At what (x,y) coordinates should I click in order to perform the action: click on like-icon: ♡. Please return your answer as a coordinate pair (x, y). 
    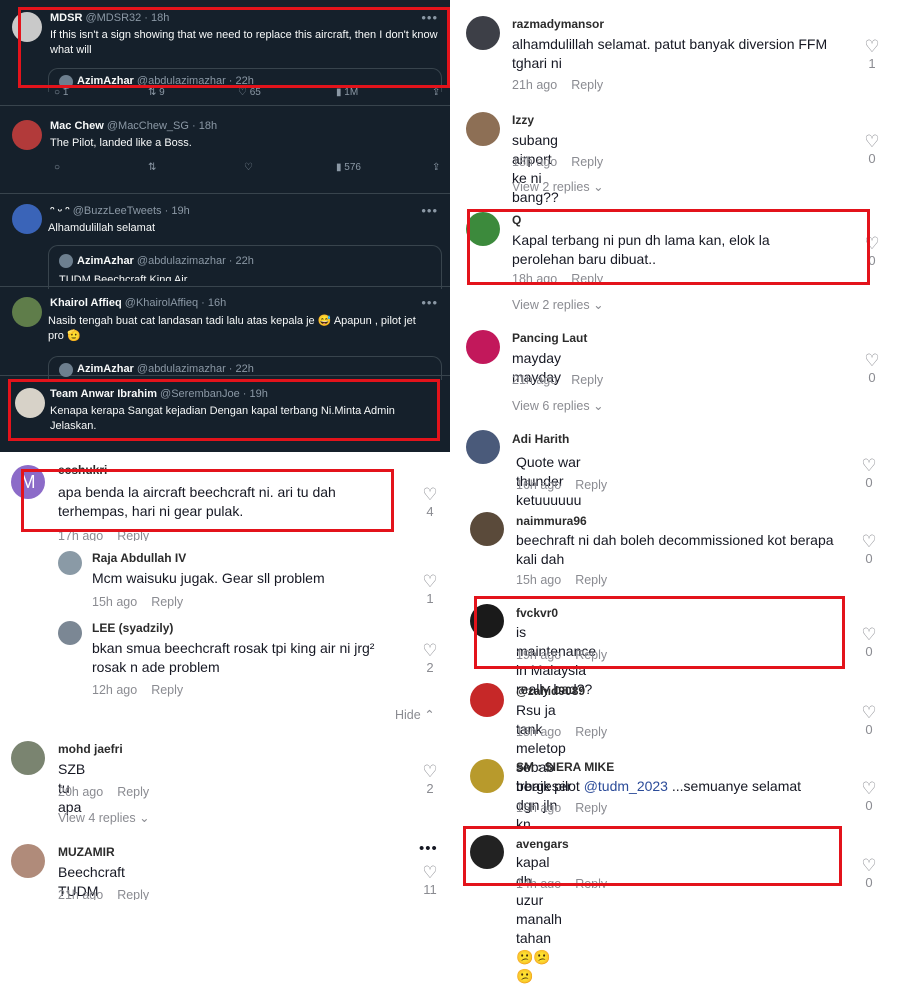
    Looking at the image, I should click on (248, 167).